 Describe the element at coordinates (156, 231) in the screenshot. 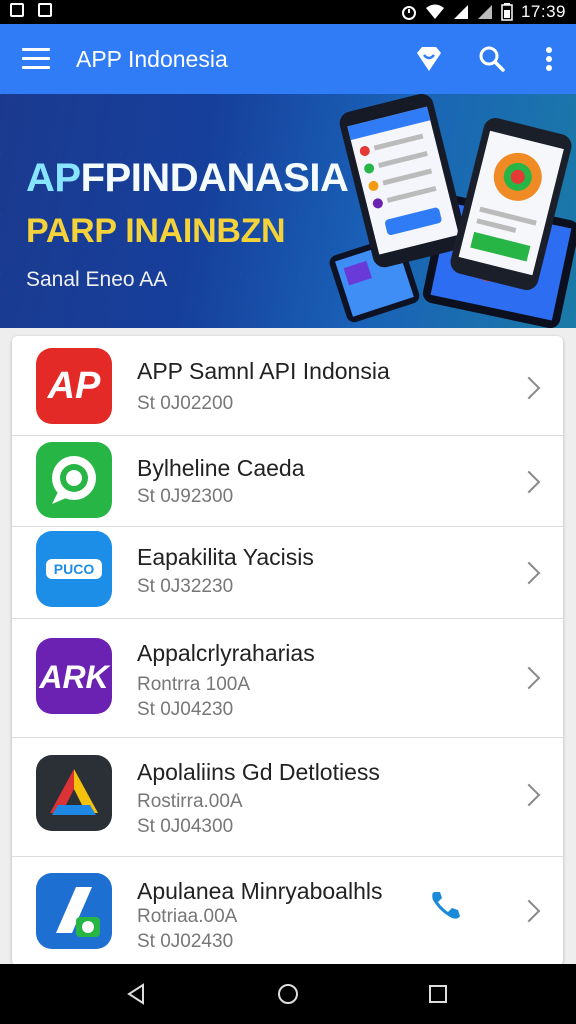

I see `banner-subheadline: PARP INAINBZN` at that location.